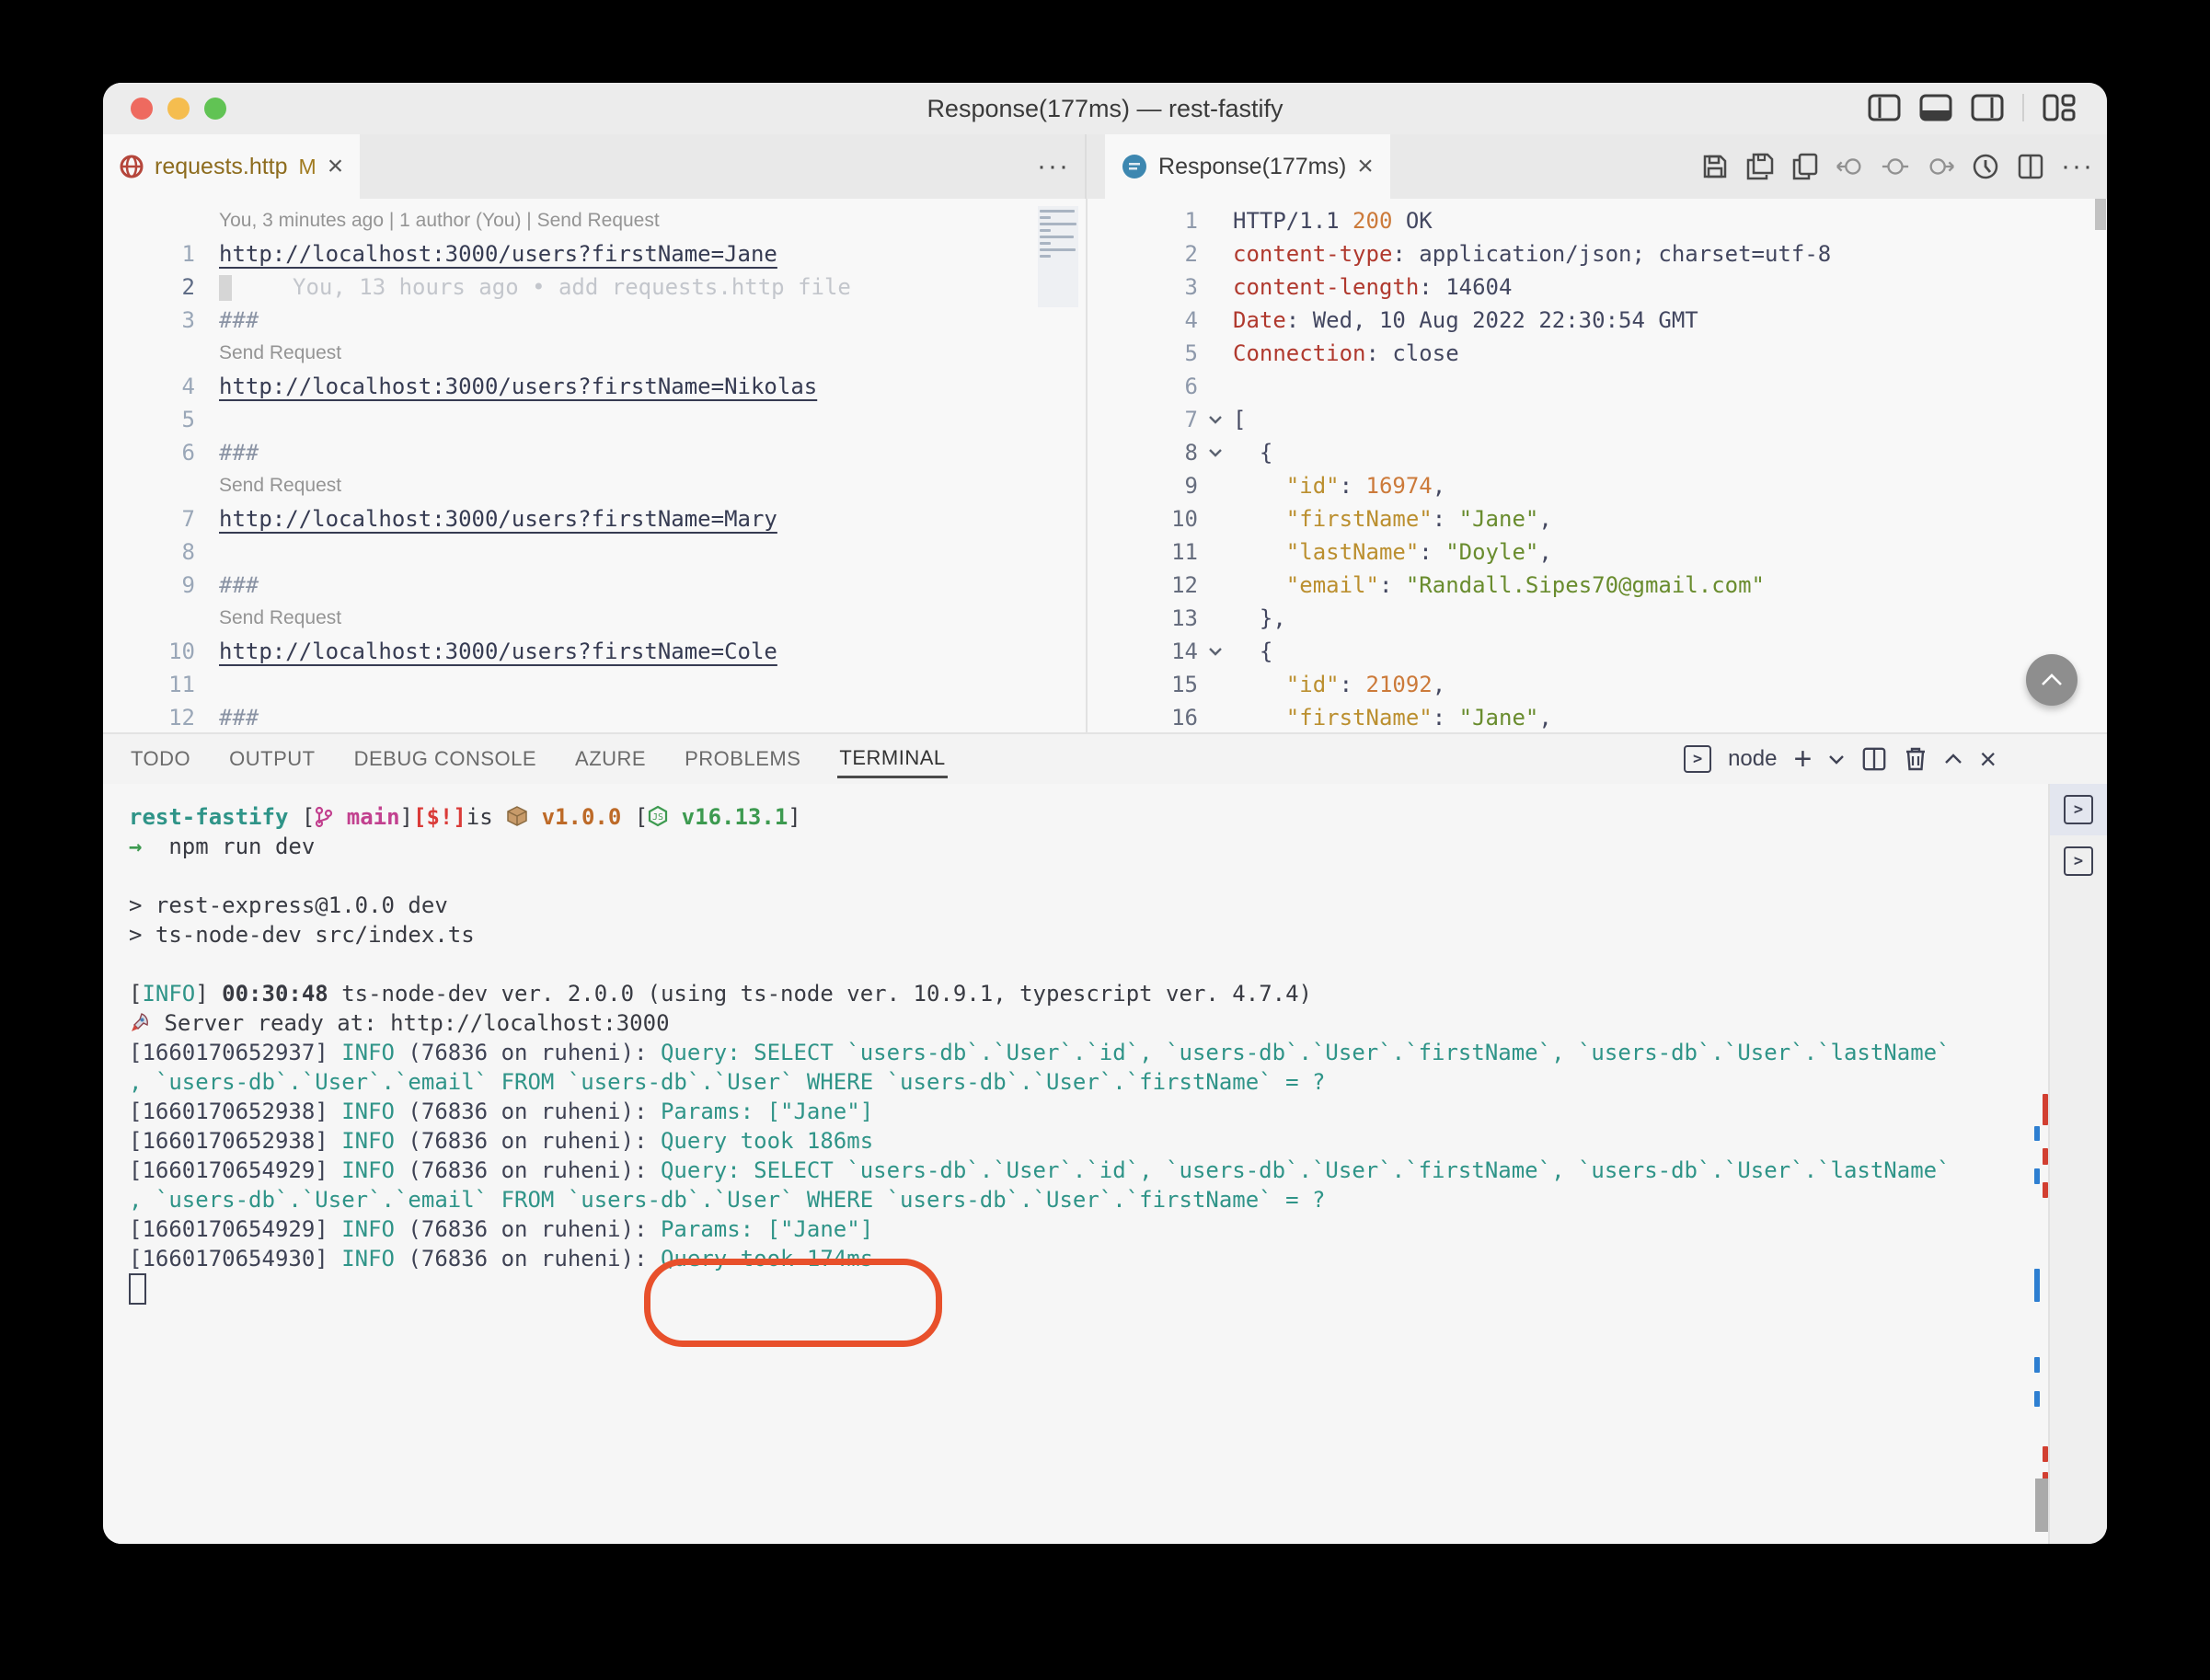 The height and width of the screenshot is (1680, 2210). What do you see at coordinates (188, 519) in the screenshot?
I see `line-number: 7` at bounding box center [188, 519].